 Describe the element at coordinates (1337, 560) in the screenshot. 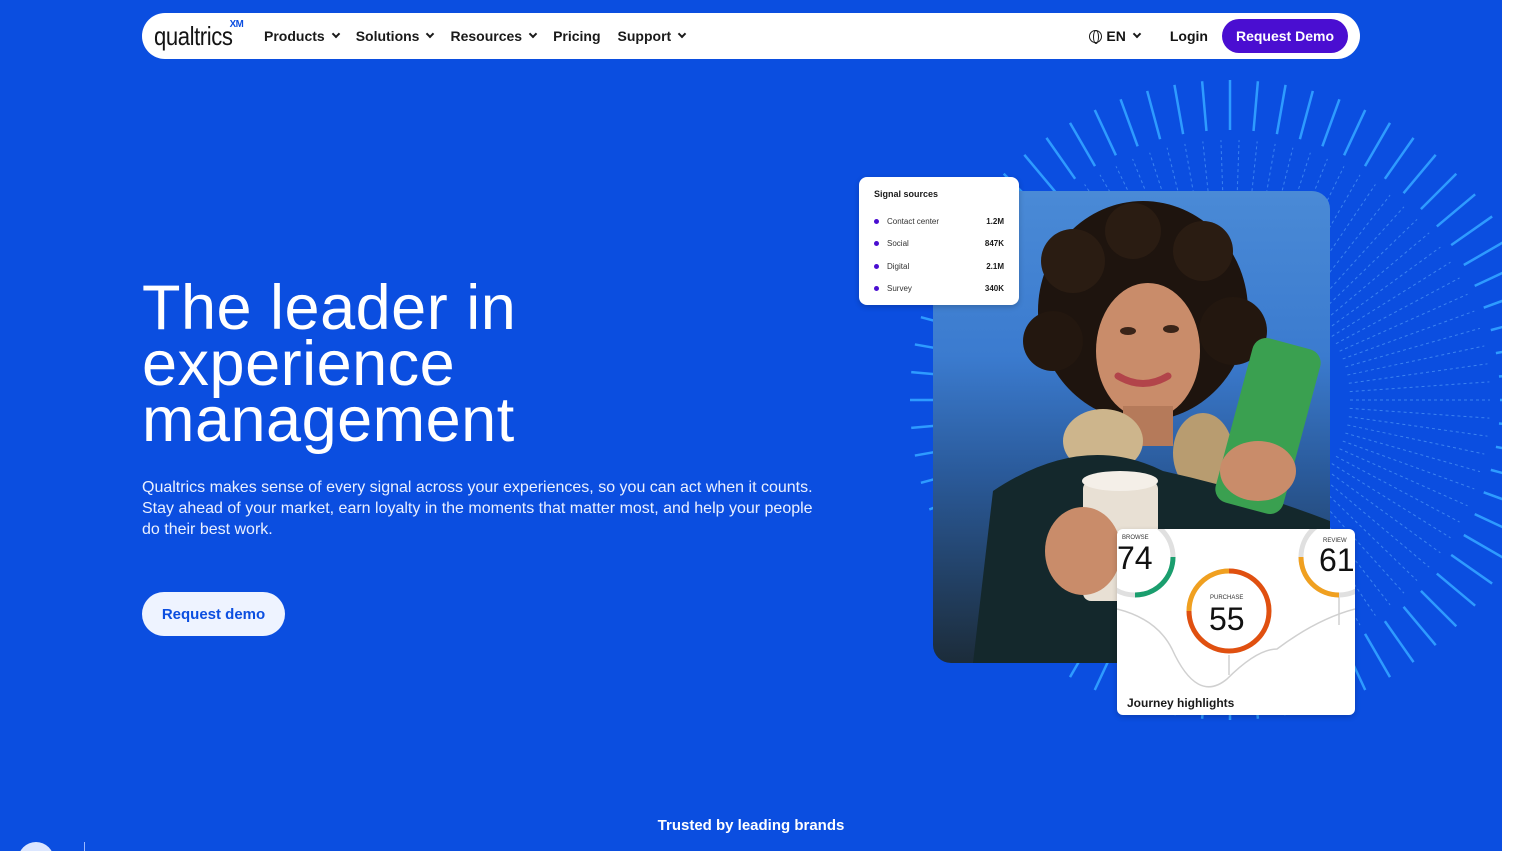

I see `review-value: 61` at that location.